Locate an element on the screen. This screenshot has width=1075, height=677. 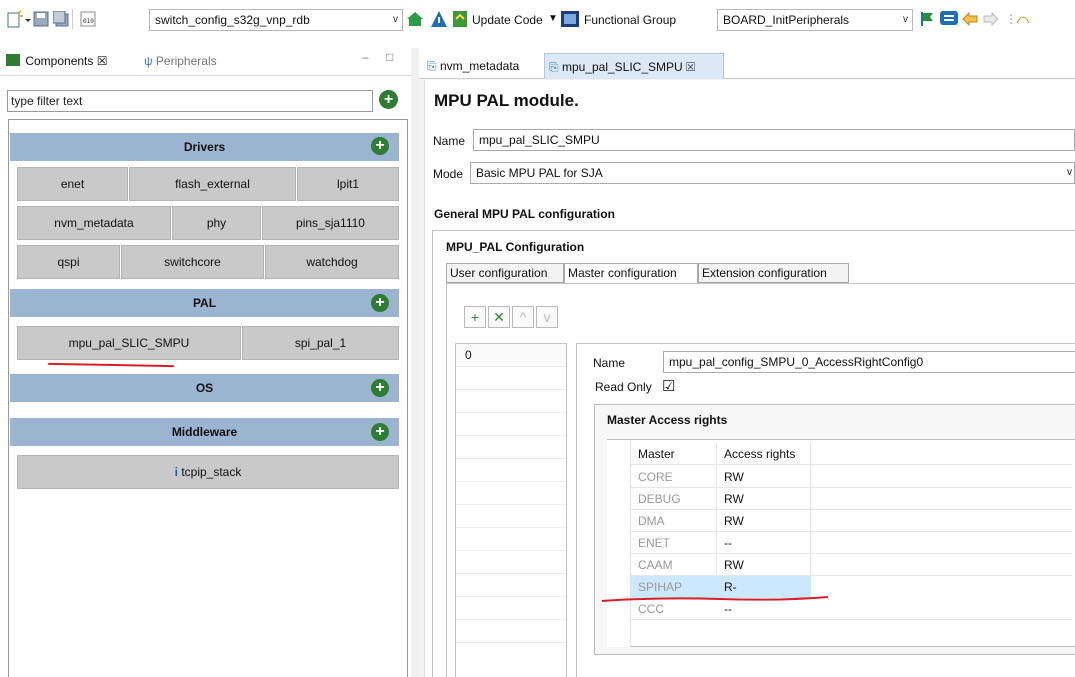
component-label: flash_external is located at coordinates (212, 184).